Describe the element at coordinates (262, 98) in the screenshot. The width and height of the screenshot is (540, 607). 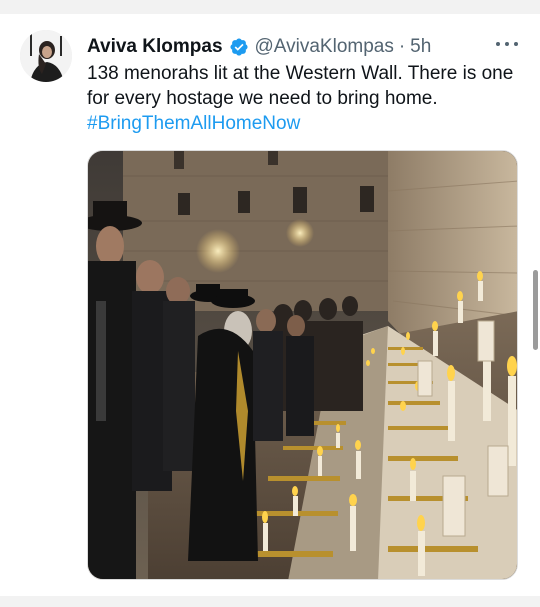
I see `tweet-text-line: for every hostage we need to bring home.` at that location.